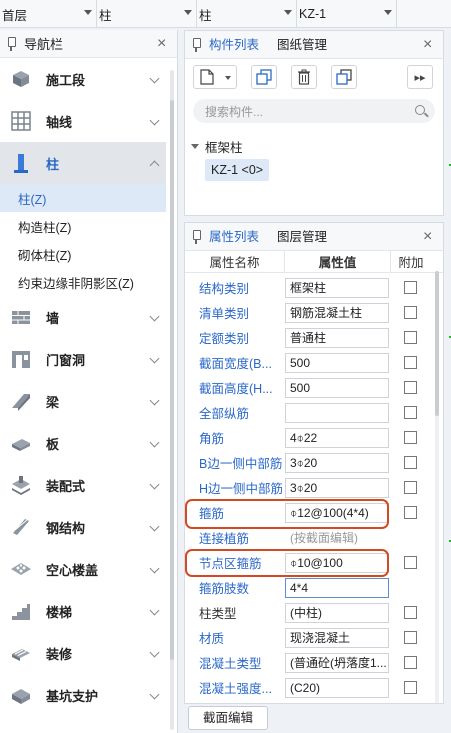 This screenshot has width=451, height=733. Describe the element at coordinates (83, 317) in the screenshot. I see `nav-item-wall: 墙` at that location.